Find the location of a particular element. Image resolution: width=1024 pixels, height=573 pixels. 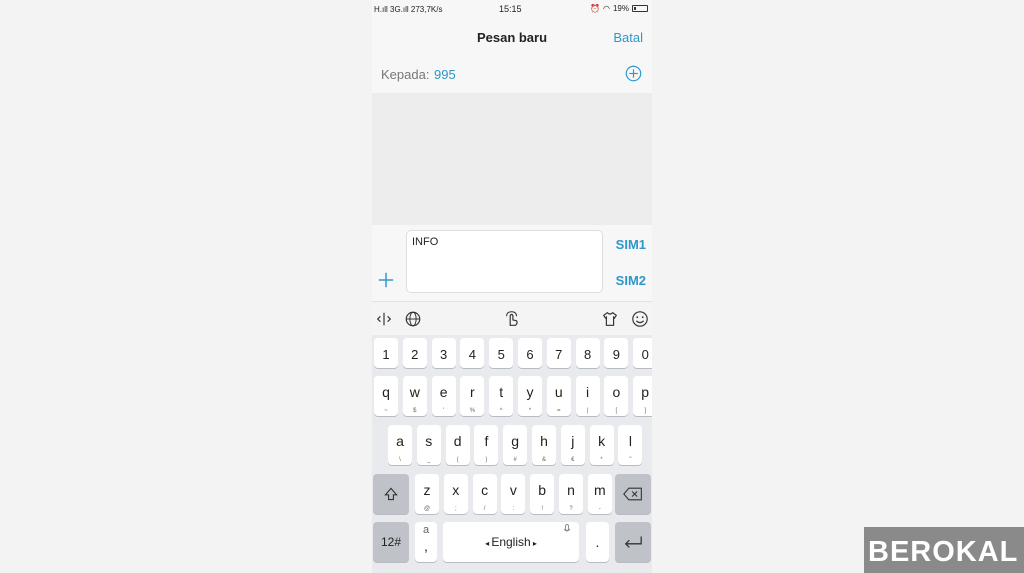

key-z-alt-label: @ is located at coordinates (427, 509).